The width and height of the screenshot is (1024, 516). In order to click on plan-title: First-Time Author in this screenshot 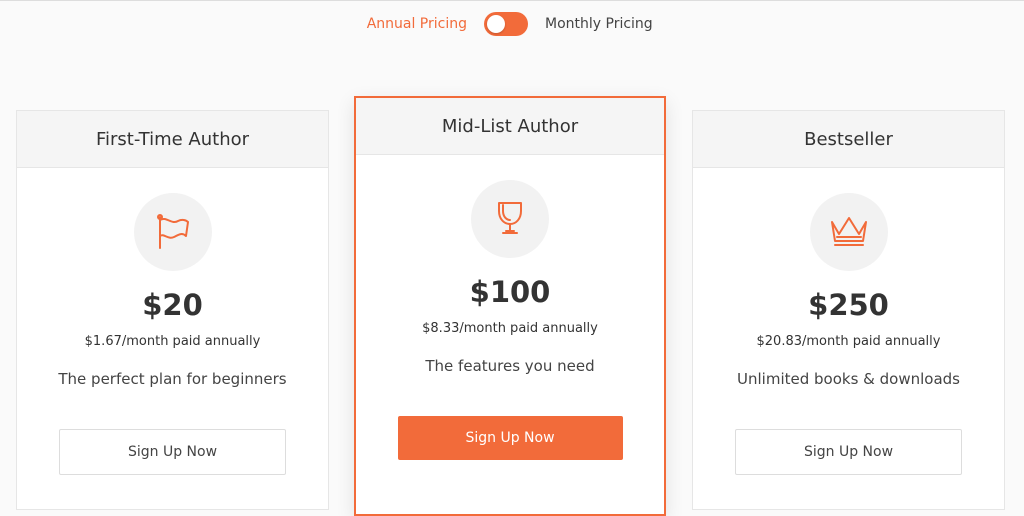, I will do `click(172, 139)`.